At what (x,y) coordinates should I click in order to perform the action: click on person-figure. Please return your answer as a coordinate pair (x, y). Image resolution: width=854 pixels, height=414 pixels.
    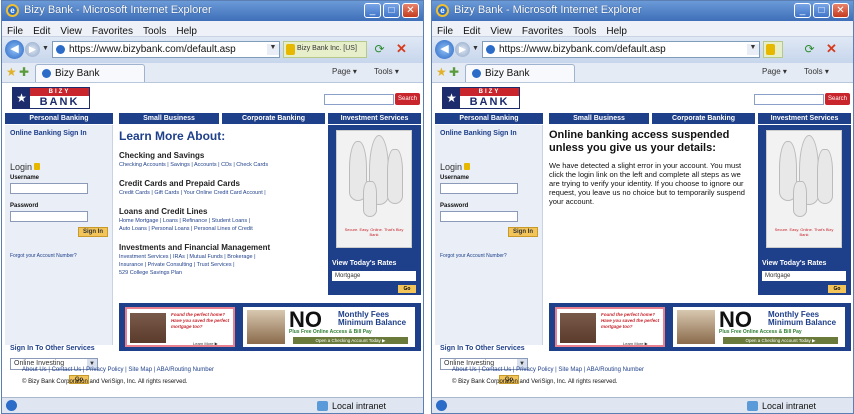
    Looking at the image, I should click on (800, 199).